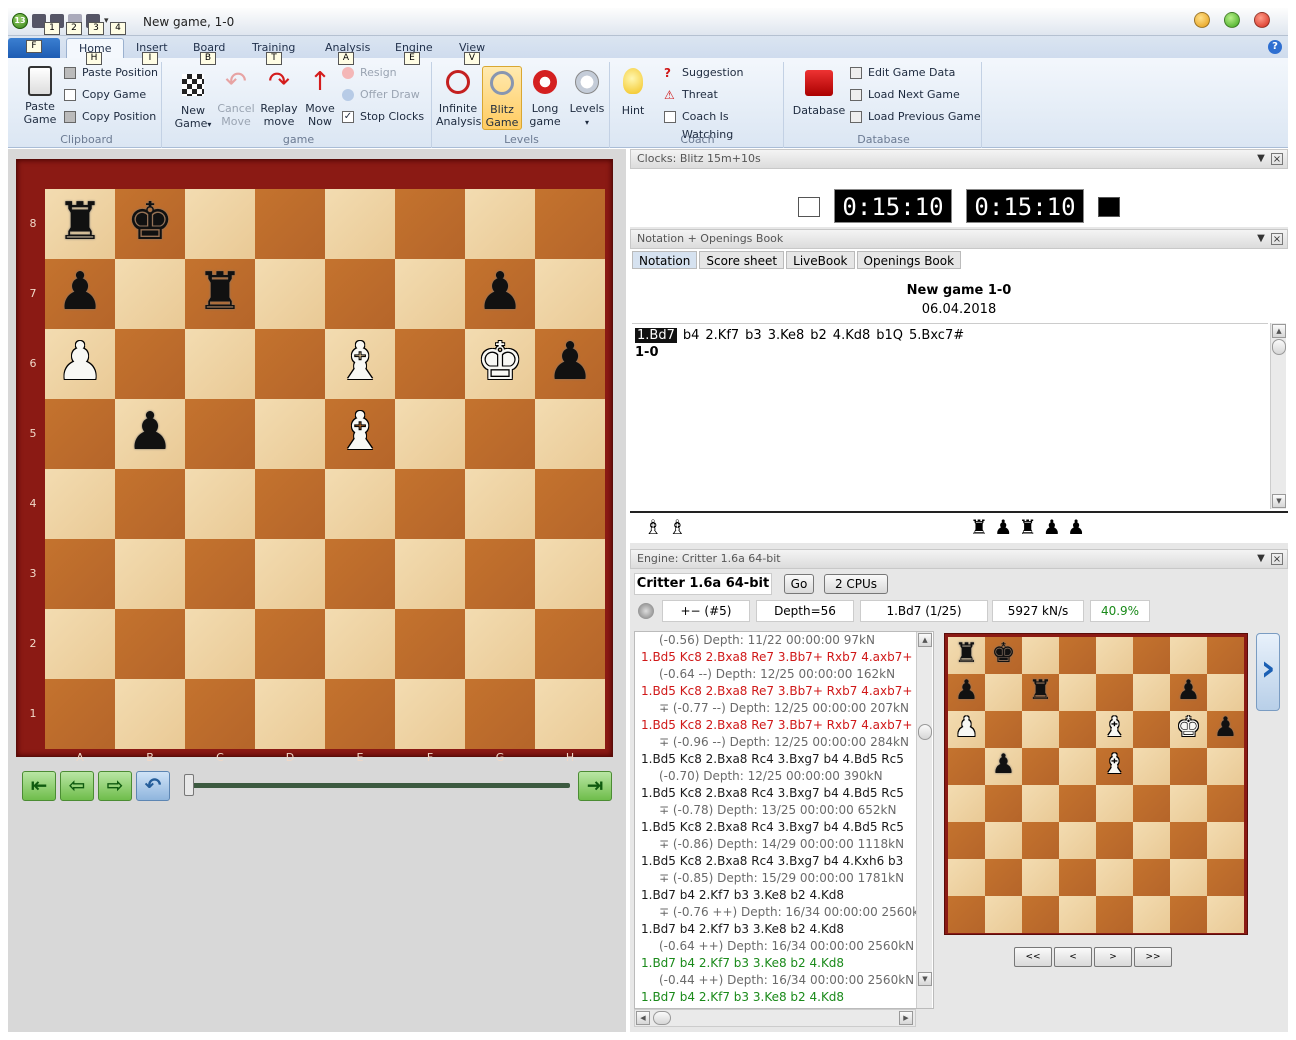  What do you see at coordinates (570, 294) in the screenshot?
I see `square-h7` at bounding box center [570, 294].